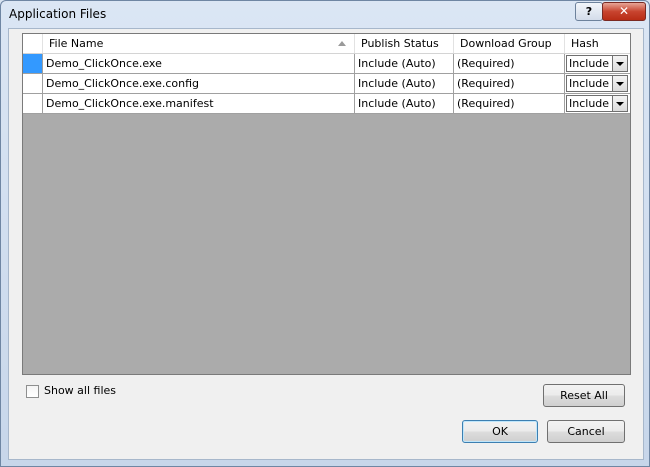 The image size is (650, 467). Describe the element at coordinates (199, 104) in the screenshot. I see `file-name-cell: Demo_ClickOnce.exe.manifest` at that location.